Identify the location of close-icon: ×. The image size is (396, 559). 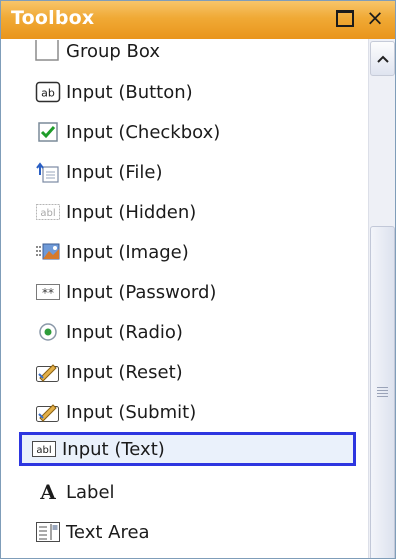
(375, 18).